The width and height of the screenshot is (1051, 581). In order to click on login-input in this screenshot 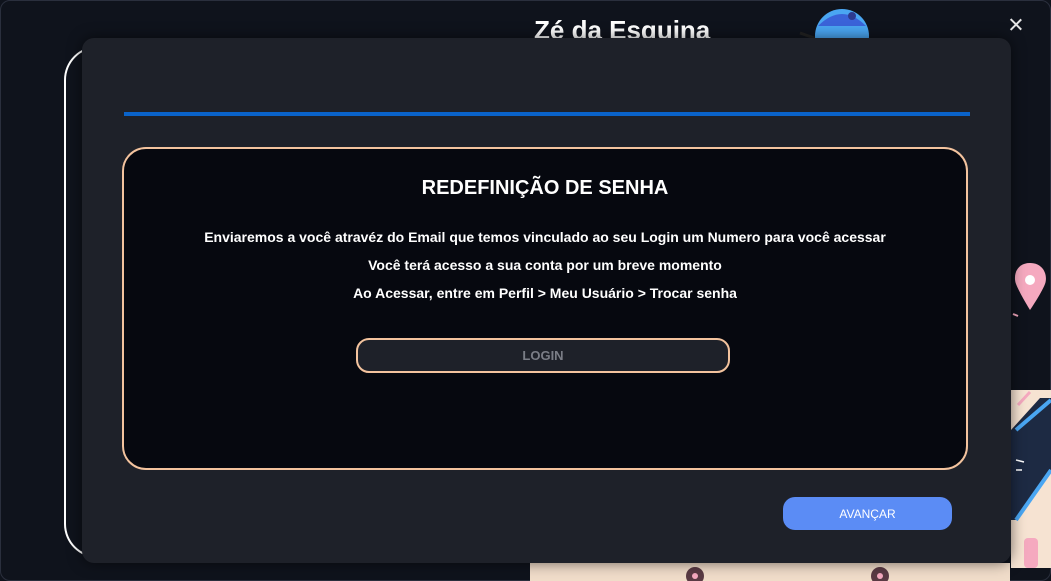, I will do `click(543, 355)`.